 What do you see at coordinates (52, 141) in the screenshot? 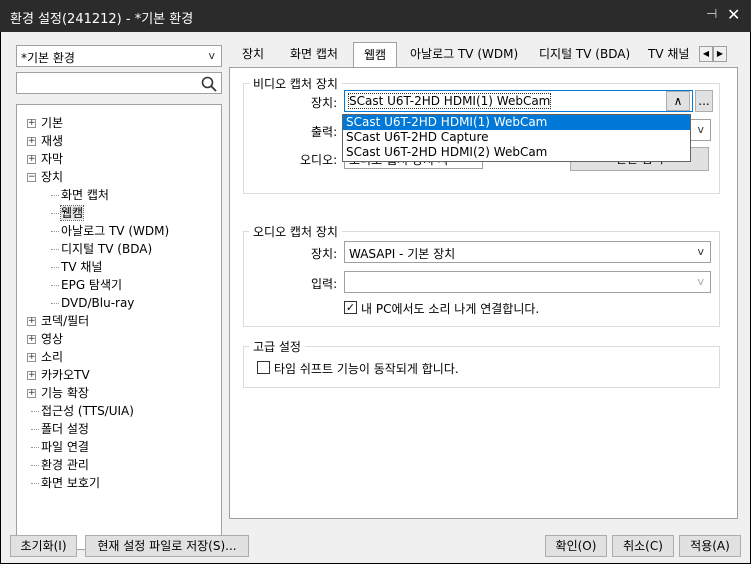
I see `tree-item-label: 재생` at bounding box center [52, 141].